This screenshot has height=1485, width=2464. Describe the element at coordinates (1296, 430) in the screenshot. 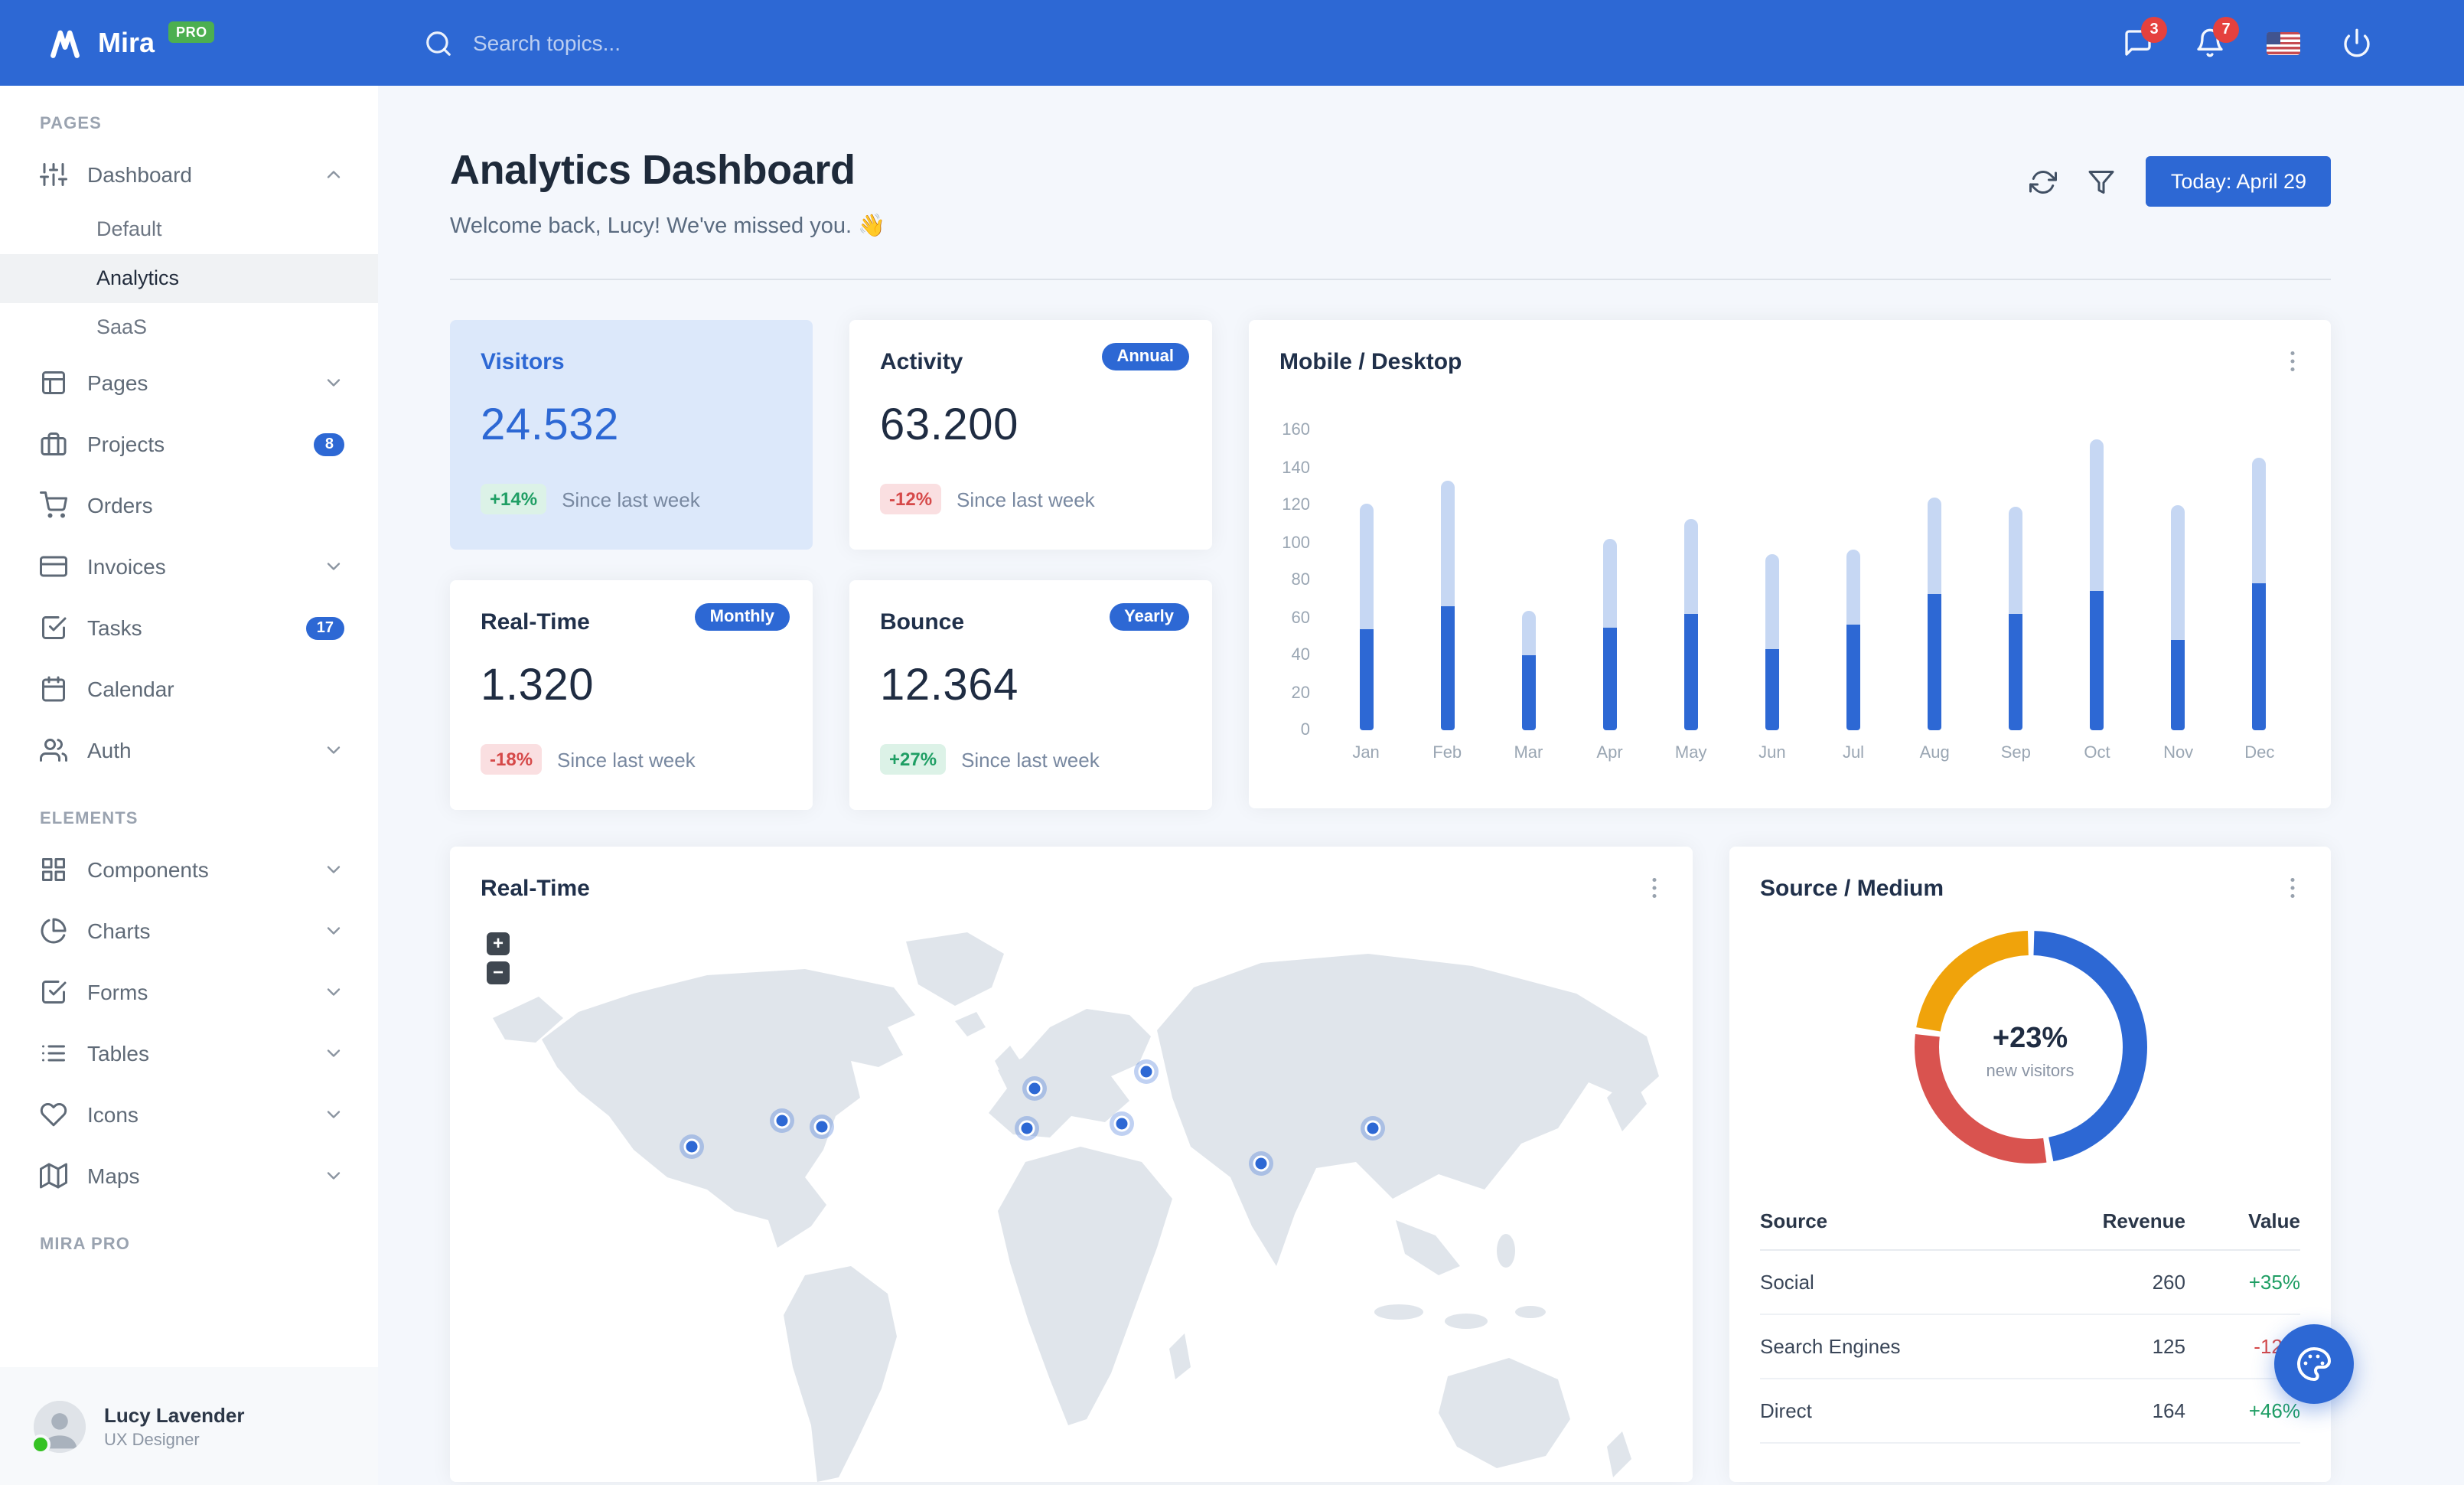

I see `y-tick-label: 160` at that location.